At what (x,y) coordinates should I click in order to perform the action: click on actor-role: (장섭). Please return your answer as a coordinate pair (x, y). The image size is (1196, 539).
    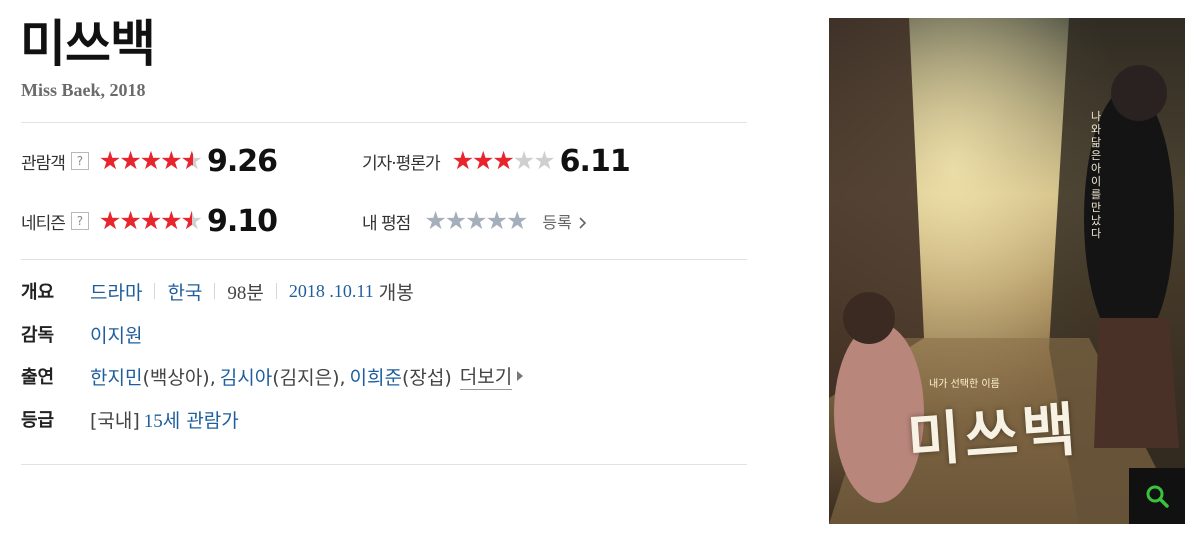
    Looking at the image, I should click on (426, 377).